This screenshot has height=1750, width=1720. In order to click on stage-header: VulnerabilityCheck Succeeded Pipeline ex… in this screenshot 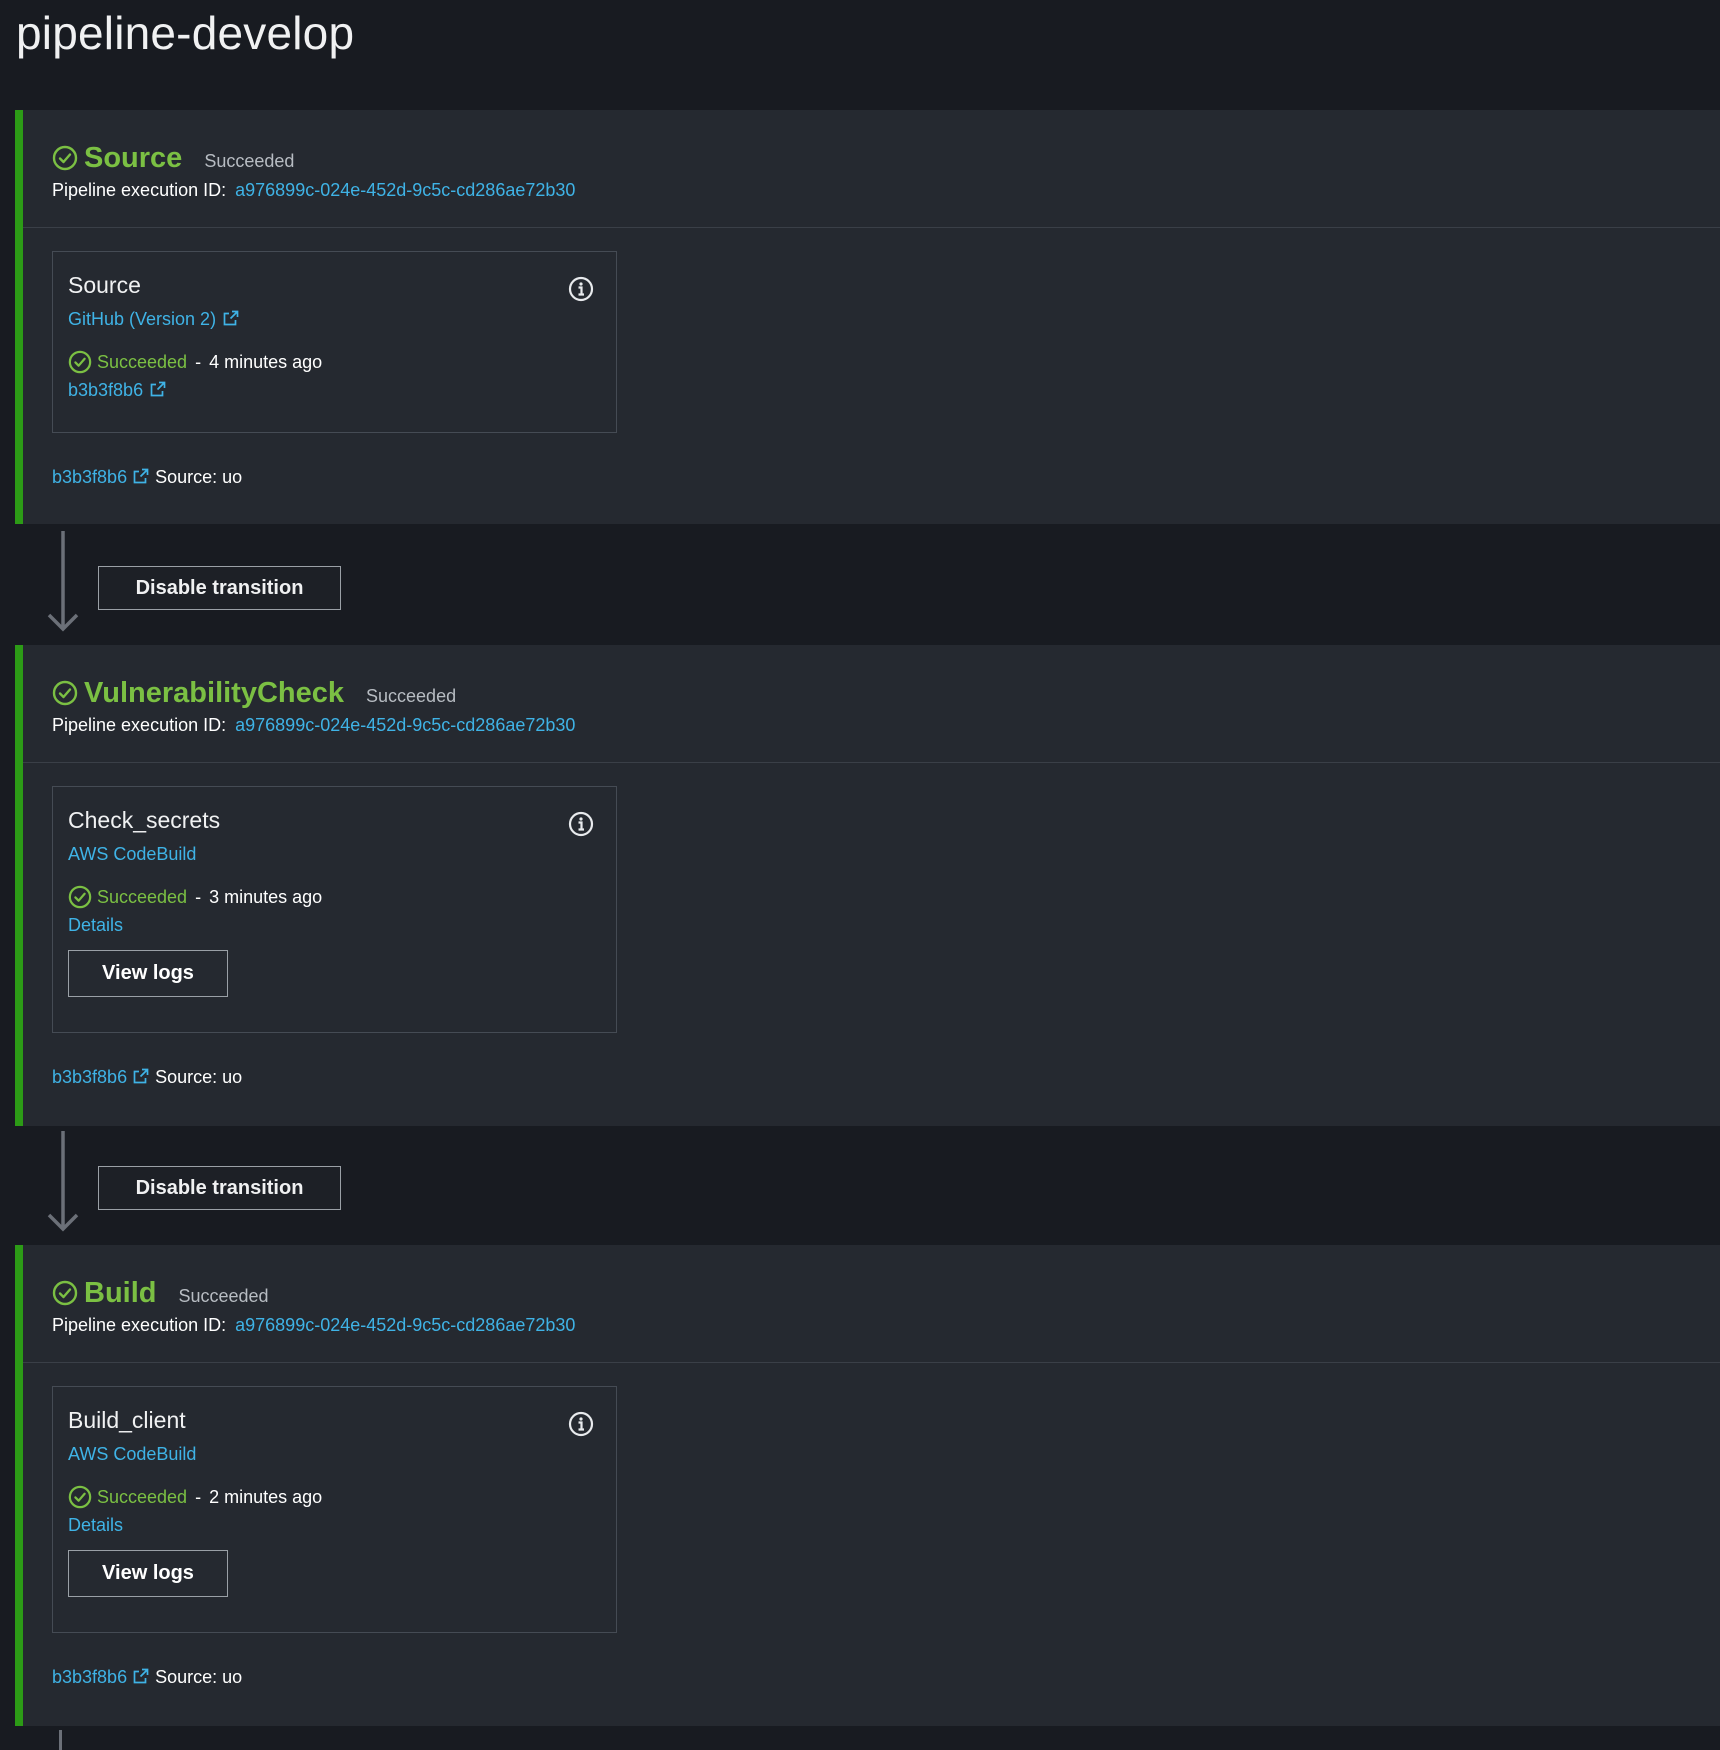, I will do `click(871, 704)`.